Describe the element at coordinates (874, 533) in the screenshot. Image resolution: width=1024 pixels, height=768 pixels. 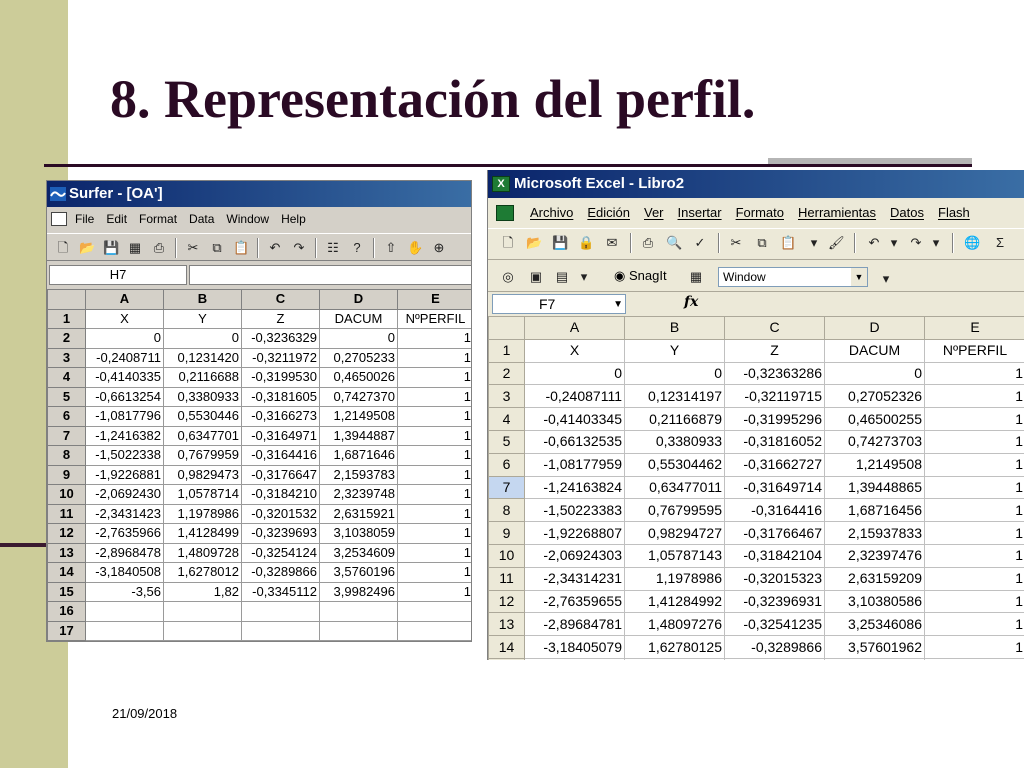
I see `cell: 2,15937833` at that location.